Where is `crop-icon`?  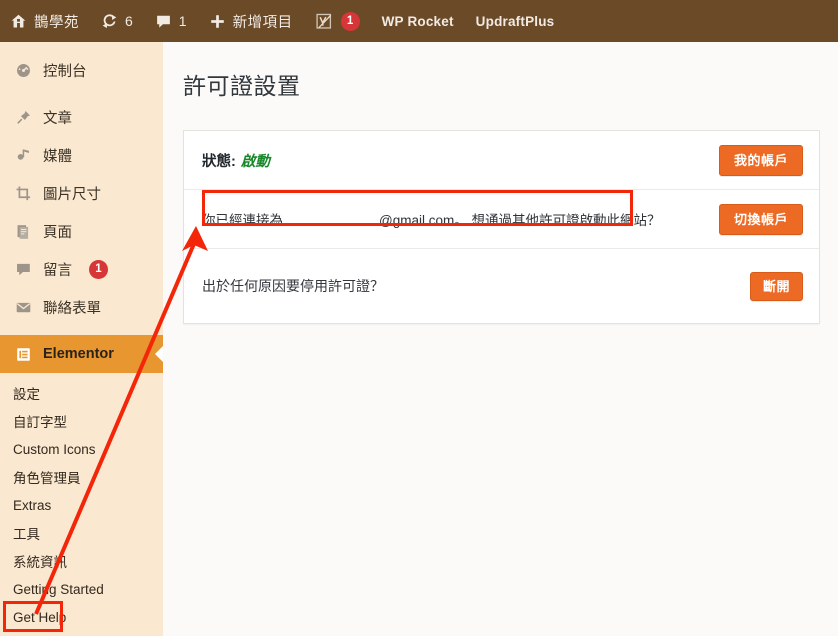 crop-icon is located at coordinates (23, 193).